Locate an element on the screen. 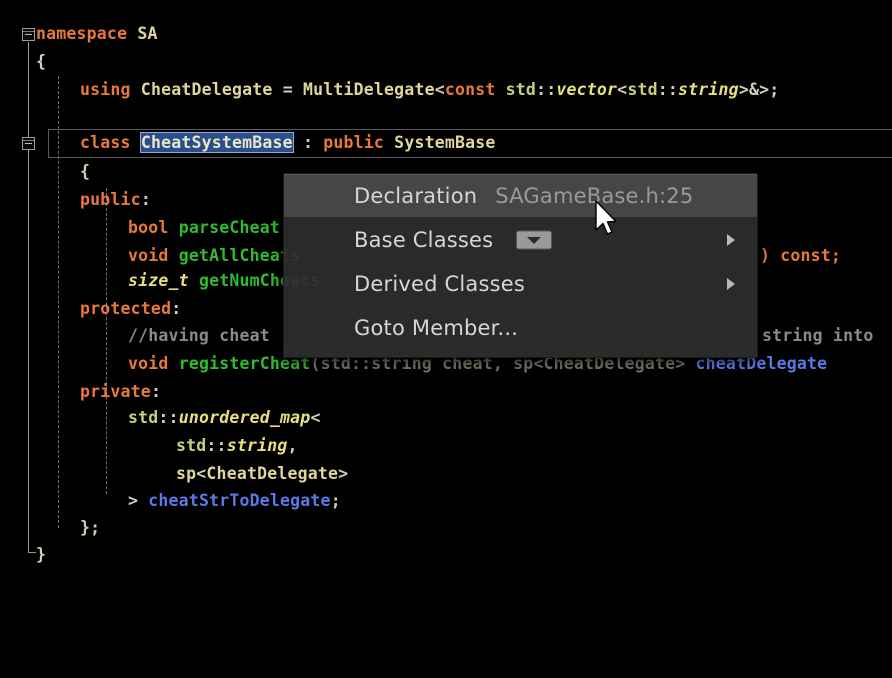 The height and width of the screenshot is (678, 892). token-type-sizet: size_t is located at coordinates (158, 280).